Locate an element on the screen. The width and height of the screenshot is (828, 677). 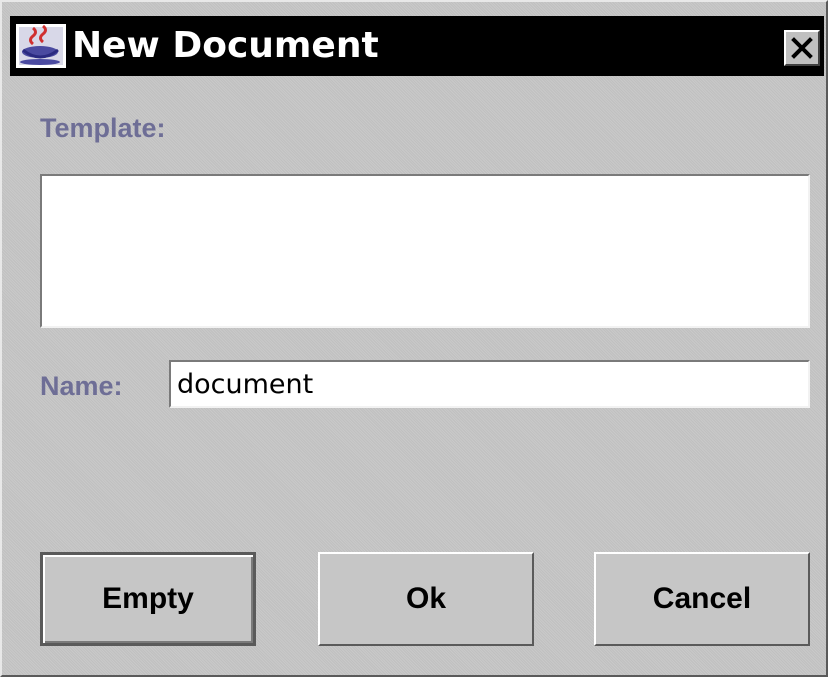
close-button is located at coordinates (802, 48).